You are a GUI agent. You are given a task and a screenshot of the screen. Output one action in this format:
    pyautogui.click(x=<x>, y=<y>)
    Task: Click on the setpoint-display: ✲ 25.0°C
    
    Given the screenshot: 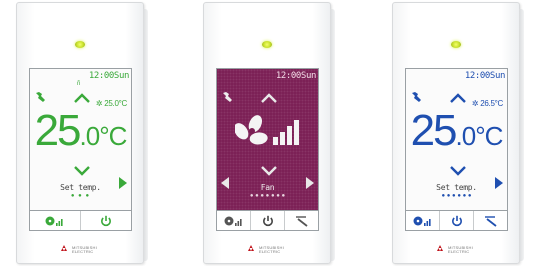 What is the action you would take?
    pyautogui.click(x=111, y=103)
    